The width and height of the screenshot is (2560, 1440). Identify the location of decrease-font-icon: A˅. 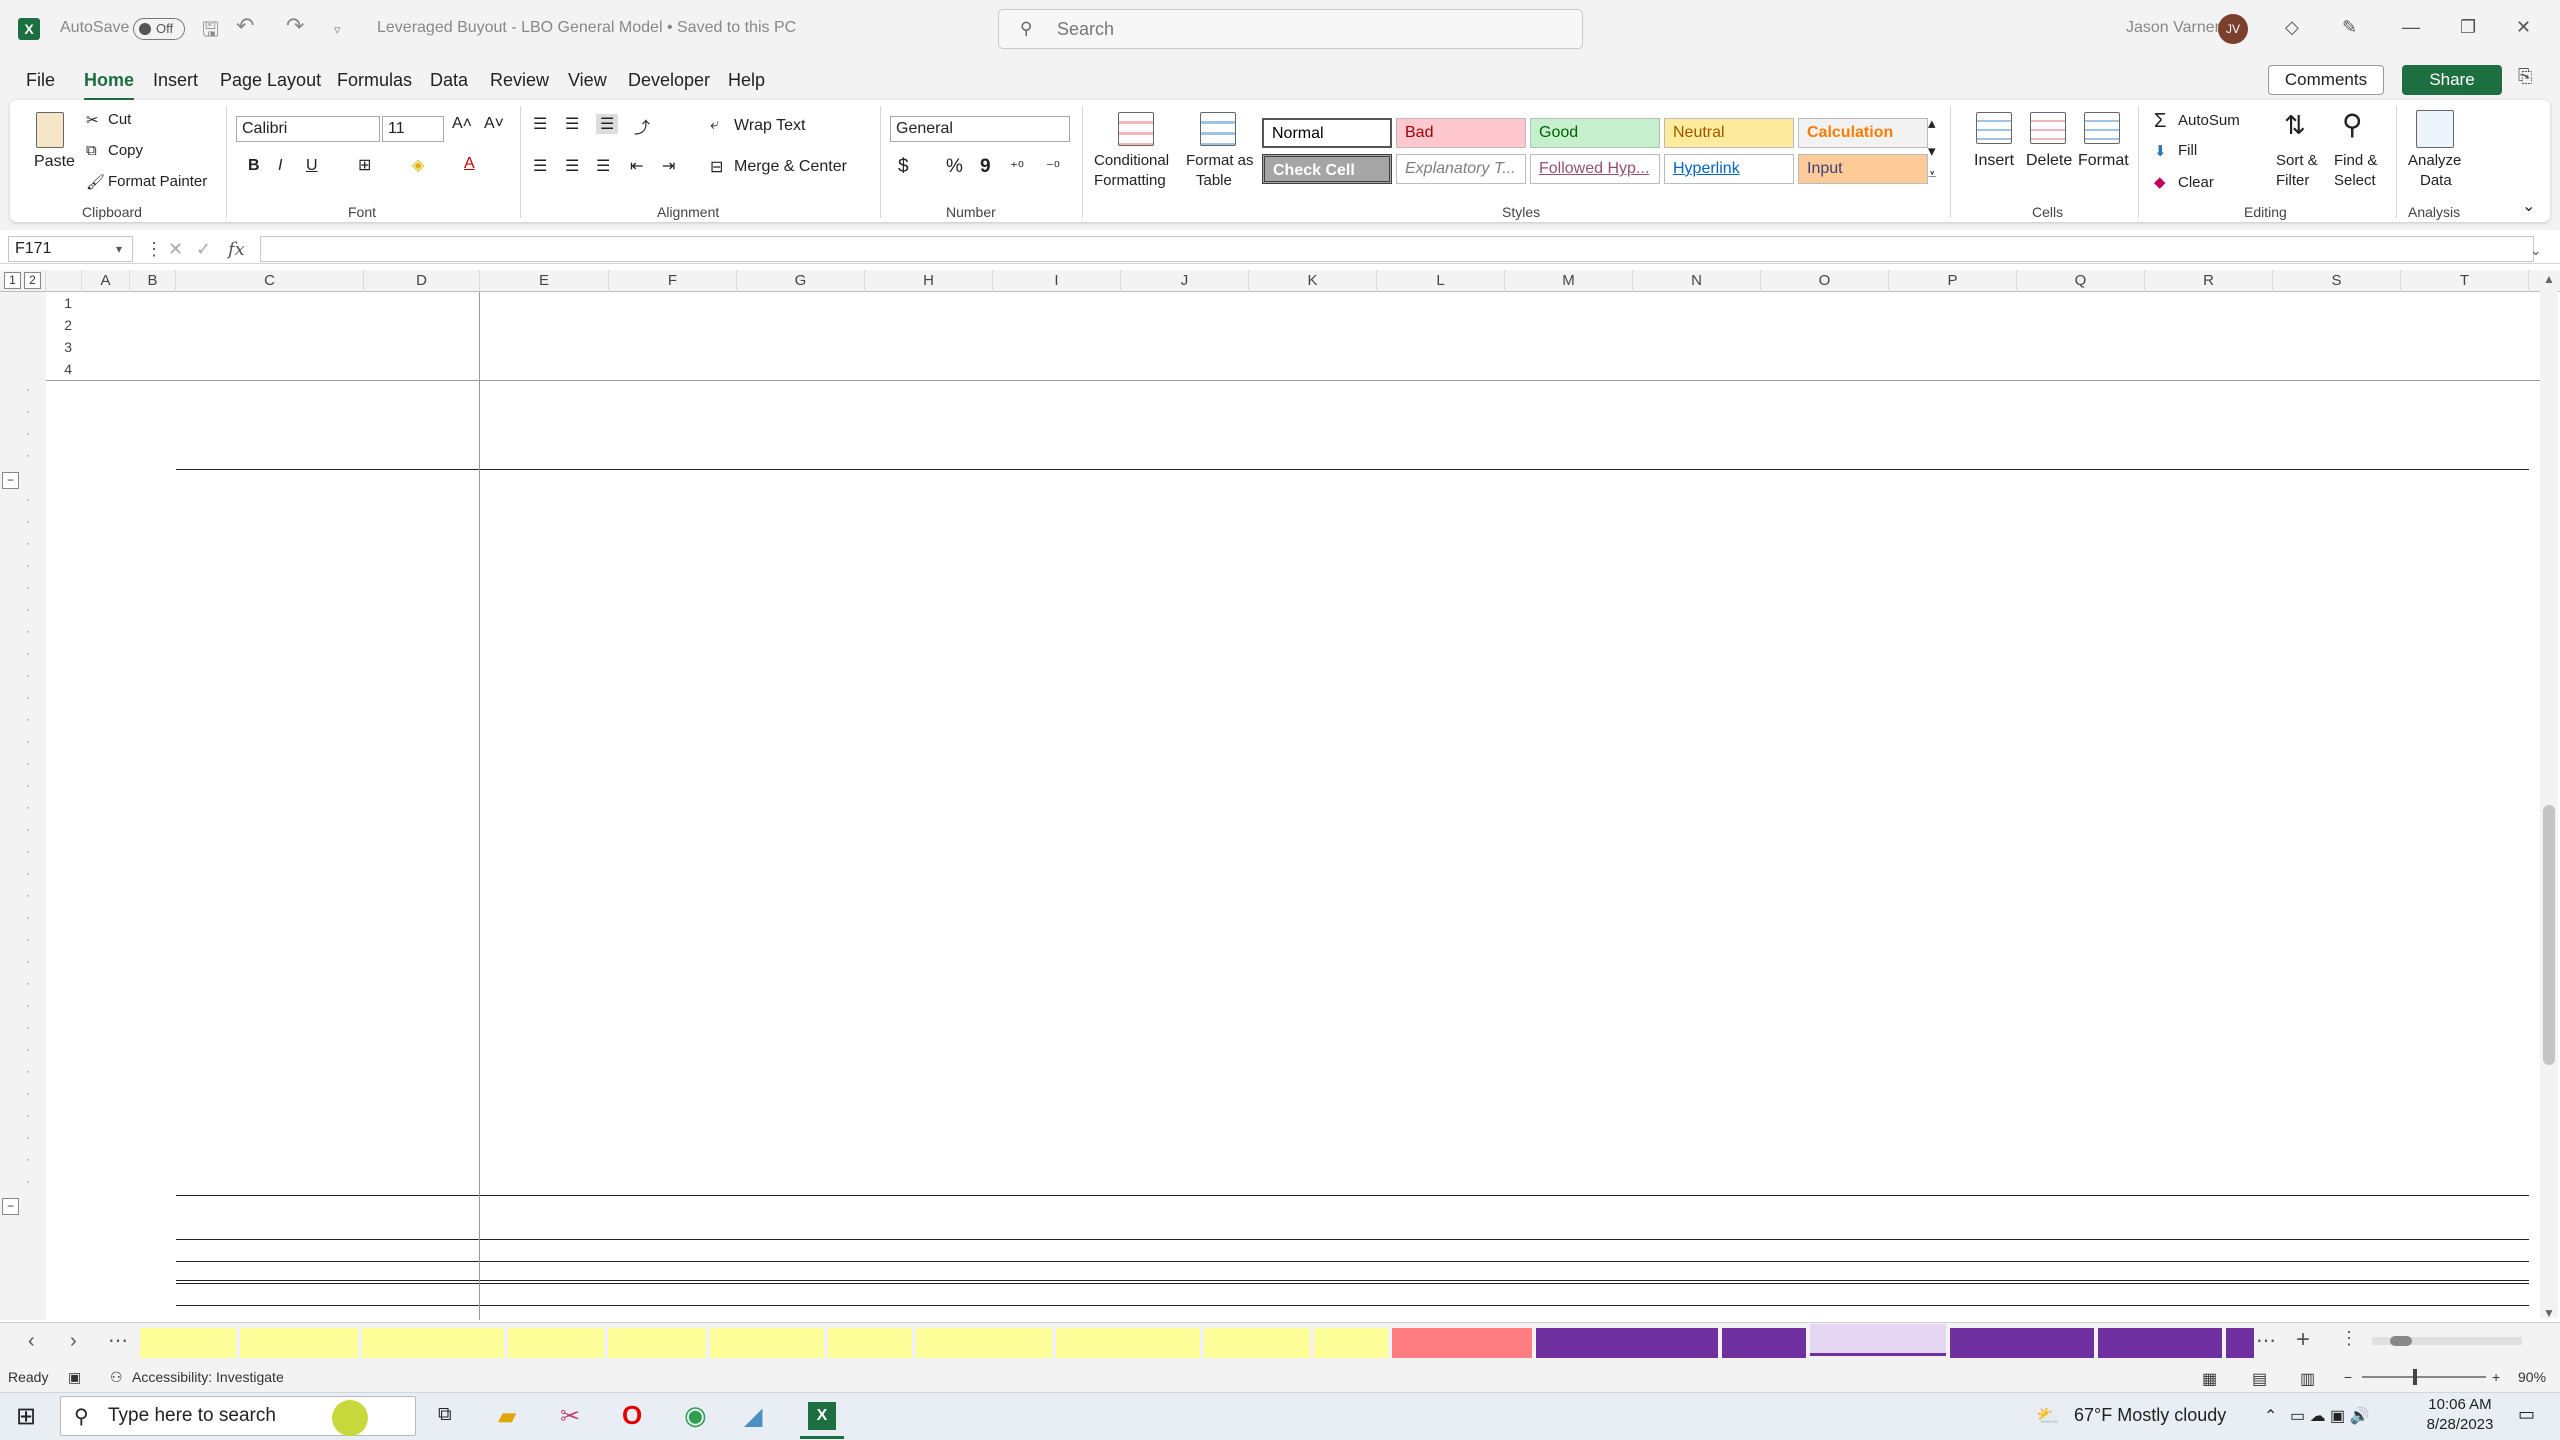
(494, 124).